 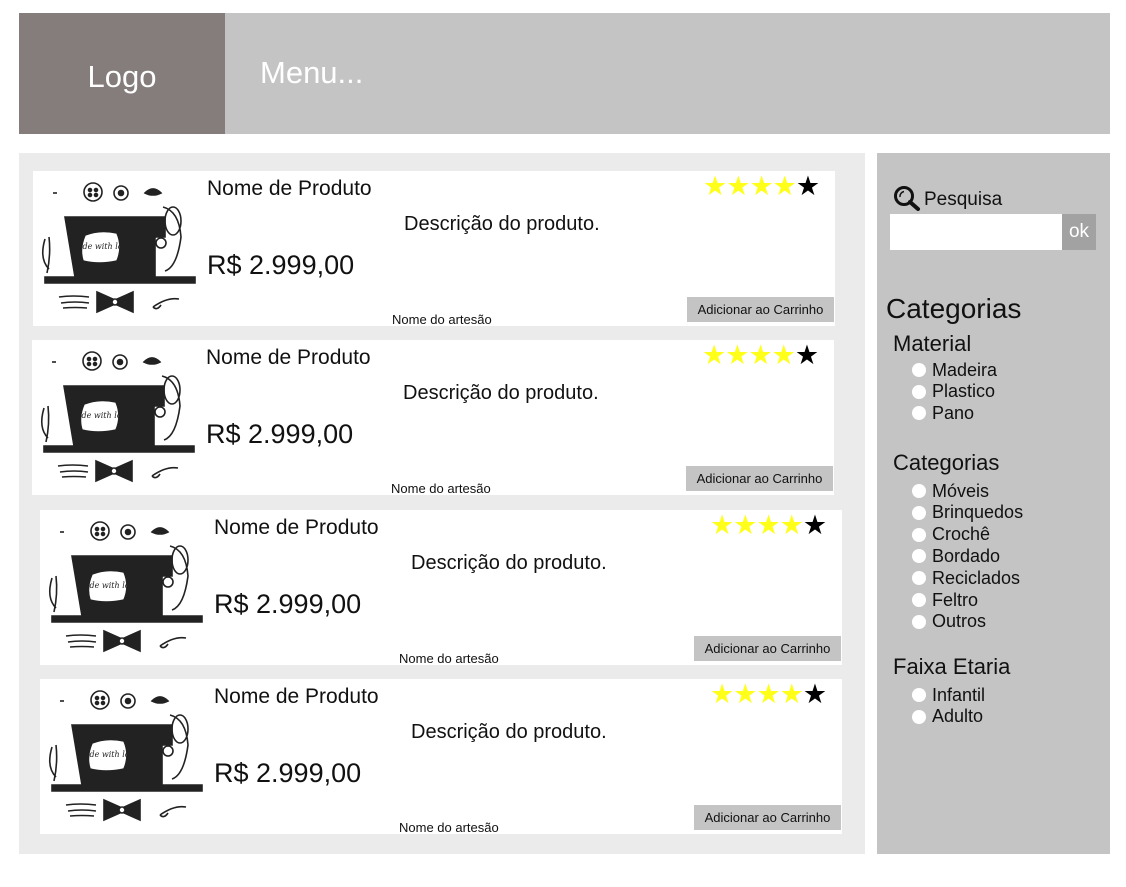 I want to click on filter-option: Infantil, so click(x=948, y=695).